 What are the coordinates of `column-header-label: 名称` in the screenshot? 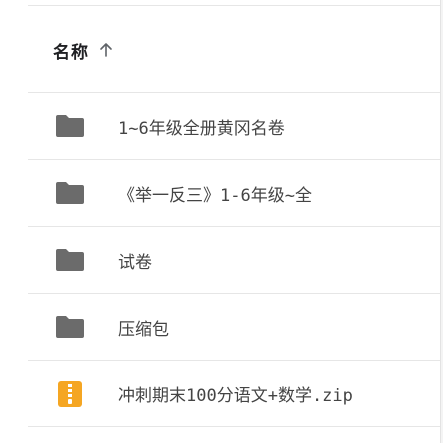 It's located at (71, 52).